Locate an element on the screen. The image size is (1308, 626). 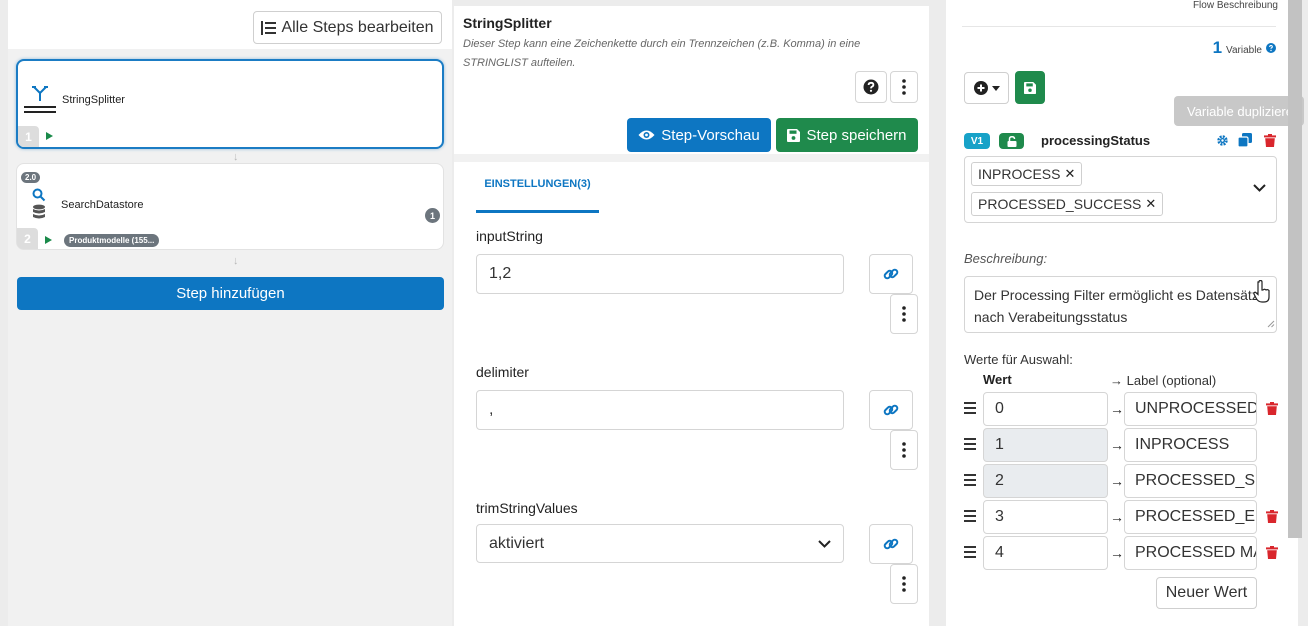
label-column-header: → Label (optional) is located at coordinates (1163, 380).